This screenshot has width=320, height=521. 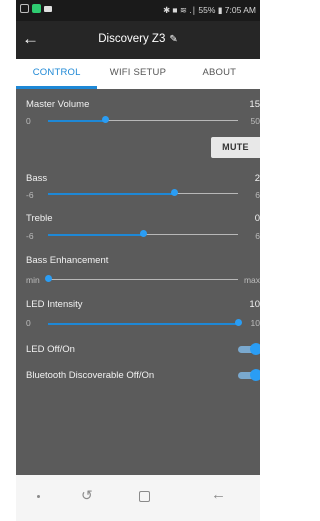 I want to click on bass-value: 2, so click(x=257, y=178).